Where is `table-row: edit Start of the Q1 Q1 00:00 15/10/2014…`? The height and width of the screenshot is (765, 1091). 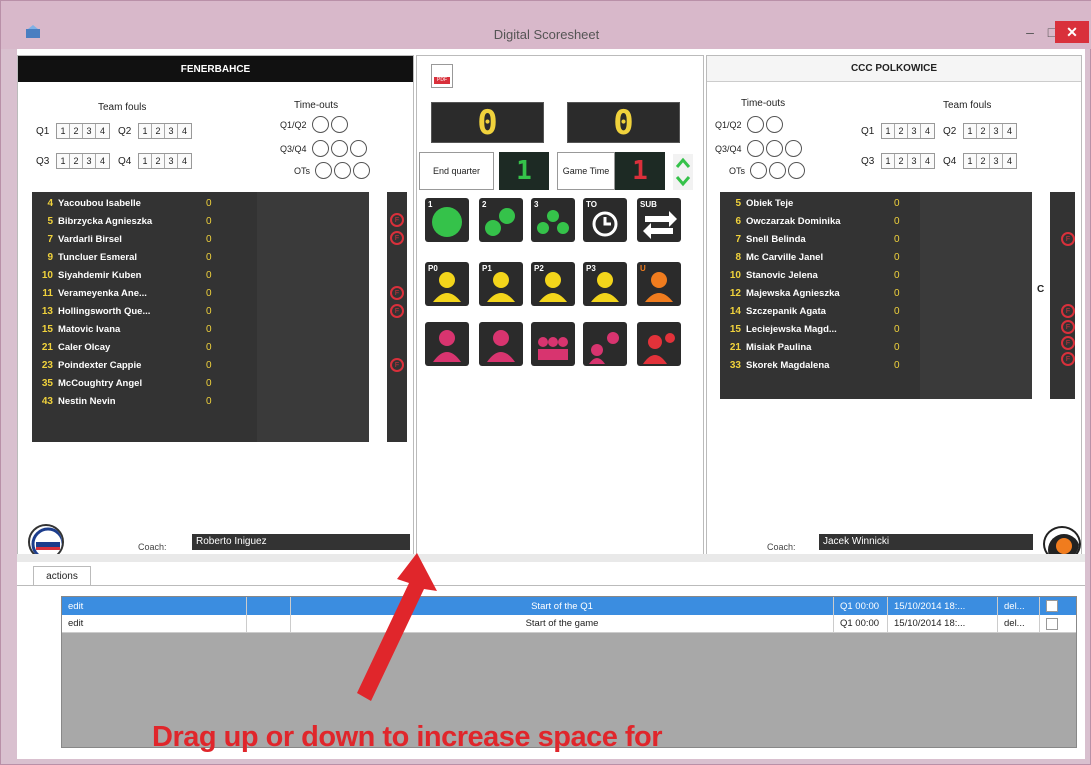 table-row: edit Start of the Q1 Q1 00:00 15/10/2014… is located at coordinates (569, 606).